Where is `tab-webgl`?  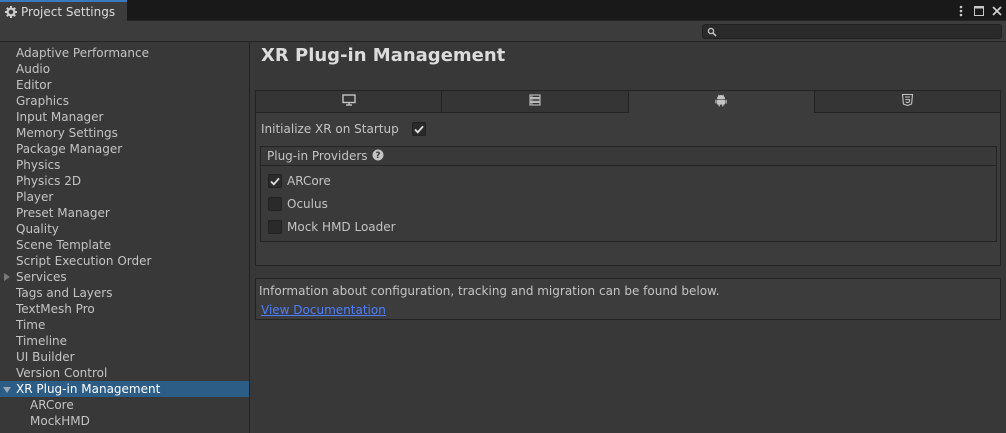
tab-webgl is located at coordinates (907, 102).